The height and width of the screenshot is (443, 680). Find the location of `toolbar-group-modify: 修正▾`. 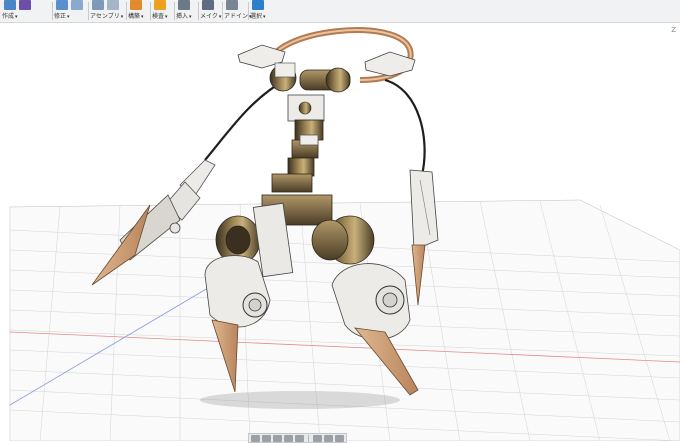

toolbar-group-modify: 修正▾ is located at coordinates (70, 11).